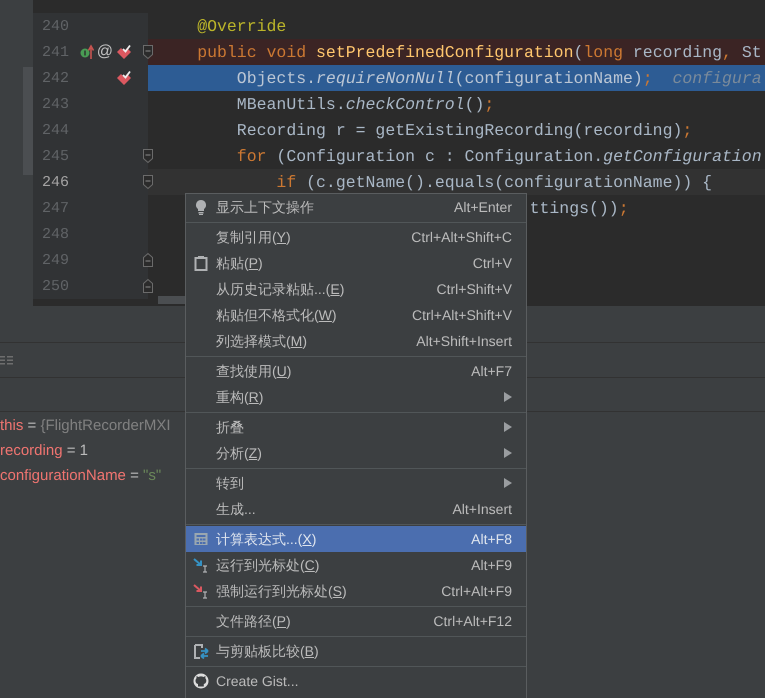 This screenshot has width=765, height=698. What do you see at coordinates (81, 475) in the screenshot?
I see `variable-row: configurationName = "s"` at bounding box center [81, 475].